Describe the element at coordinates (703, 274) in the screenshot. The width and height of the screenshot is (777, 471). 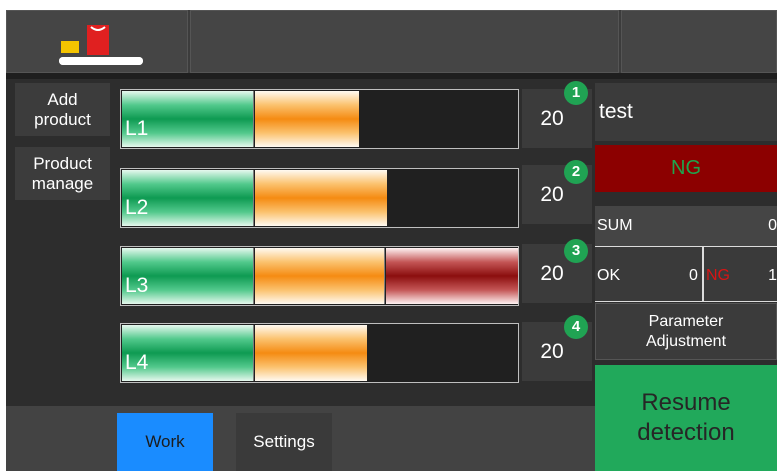
I see `ok-ng-divider` at that location.